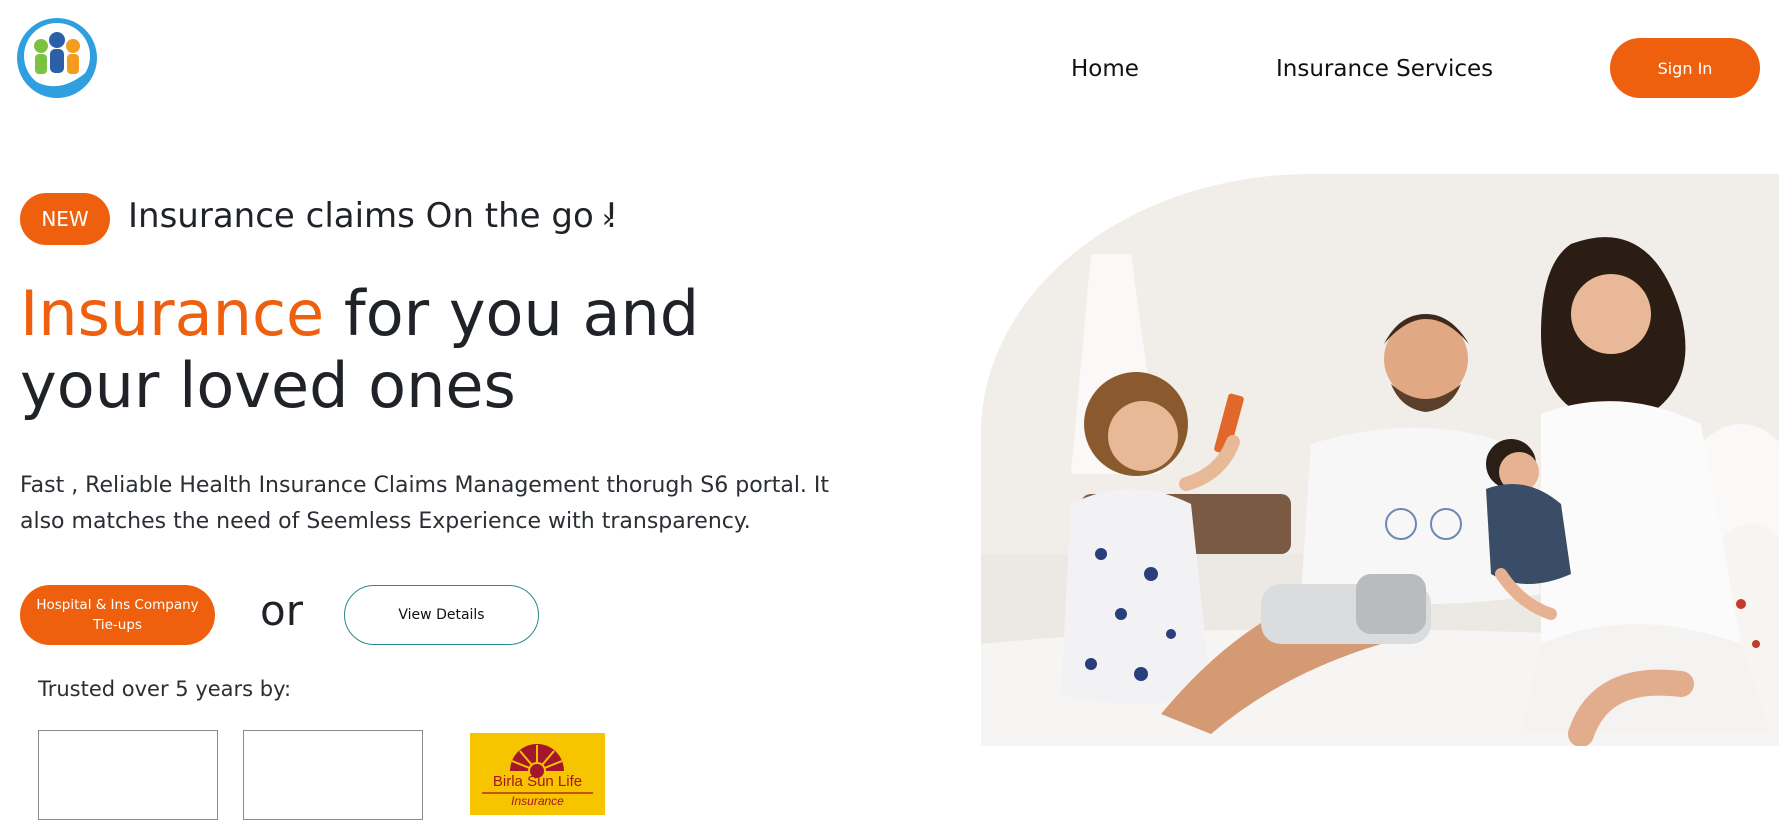  What do you see at coordinates (1685, 68) in the screenshot?
I see `sign-in-button: Sign In` at bounding box center [1685, 68].